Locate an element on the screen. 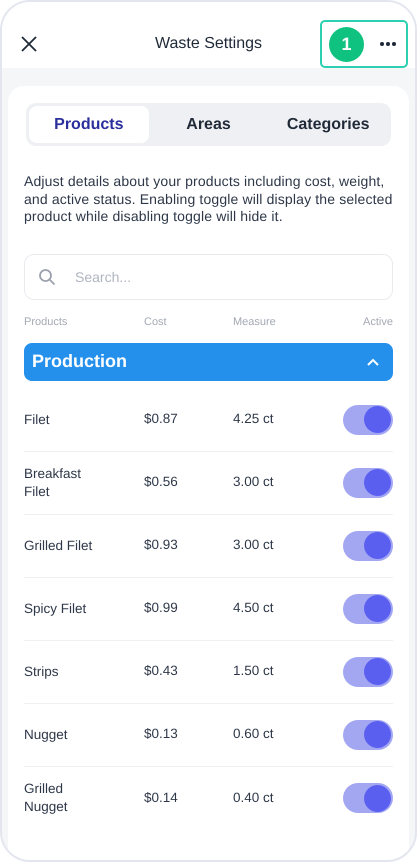  cost-value: $0.99 is located at coordinates (161, 608).